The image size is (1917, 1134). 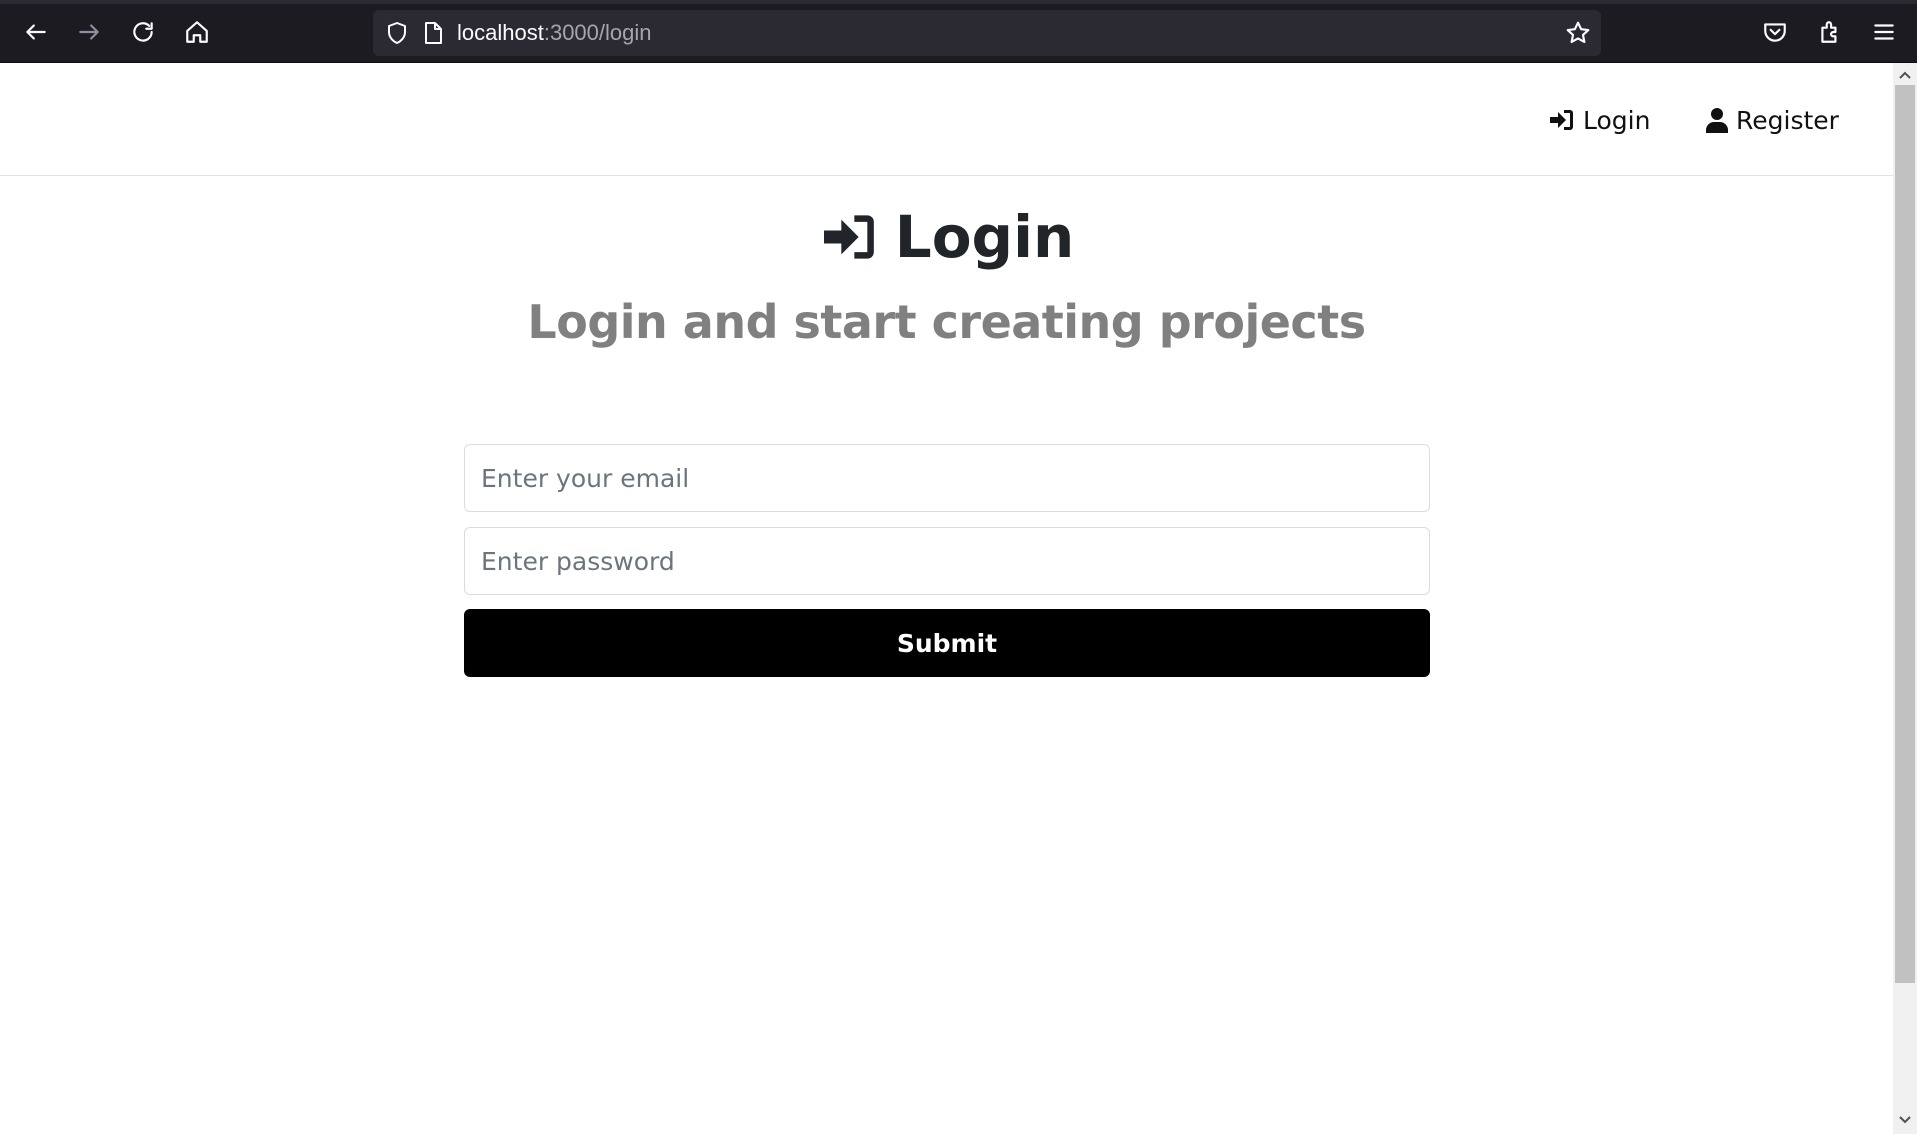 I want to click on menu-icon, so click(x=1884, y=32).